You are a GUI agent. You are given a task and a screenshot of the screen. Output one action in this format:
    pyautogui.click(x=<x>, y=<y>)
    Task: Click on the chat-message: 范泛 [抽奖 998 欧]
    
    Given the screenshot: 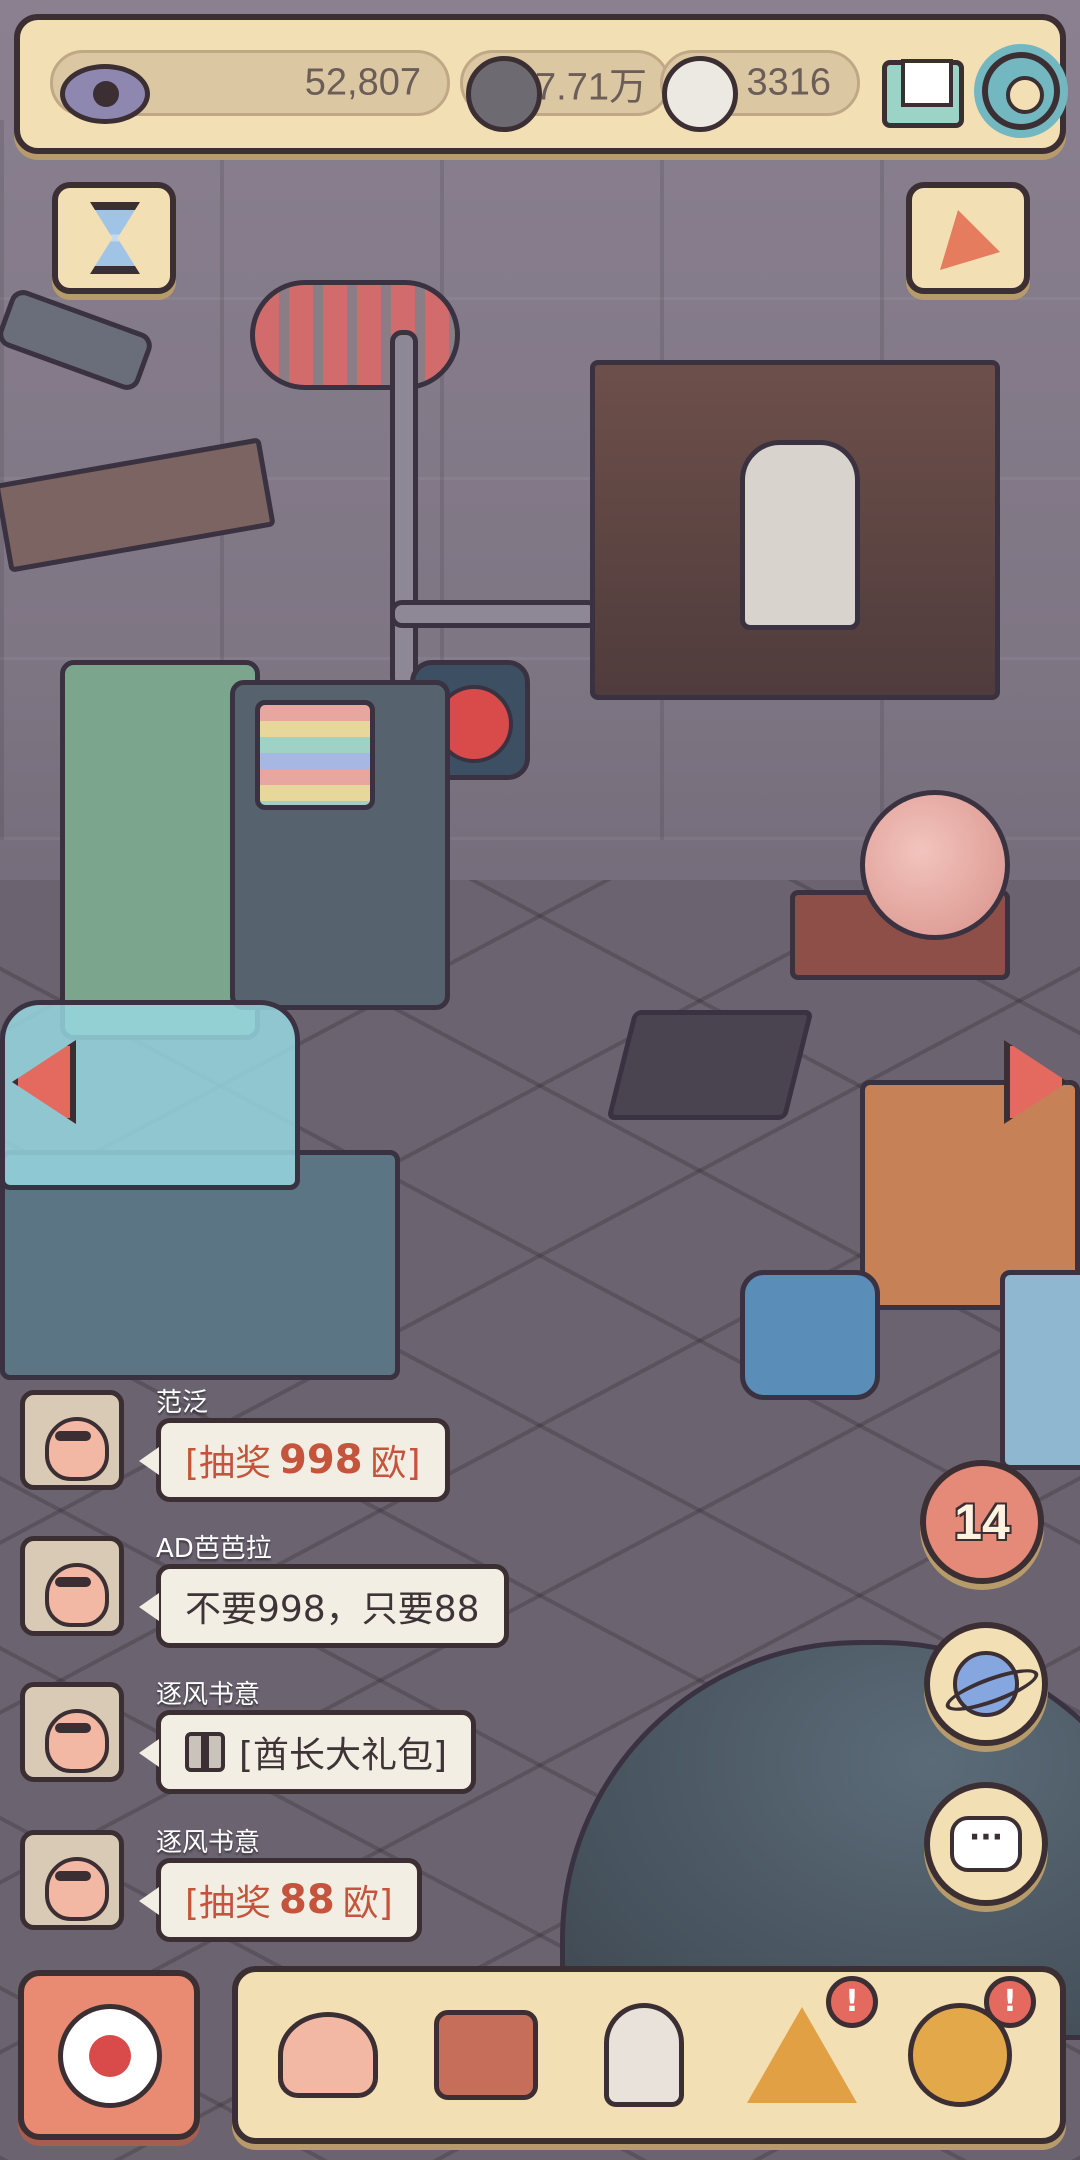 What is the action you would take?
    pyautogui.click(x=300, y=1442)
    